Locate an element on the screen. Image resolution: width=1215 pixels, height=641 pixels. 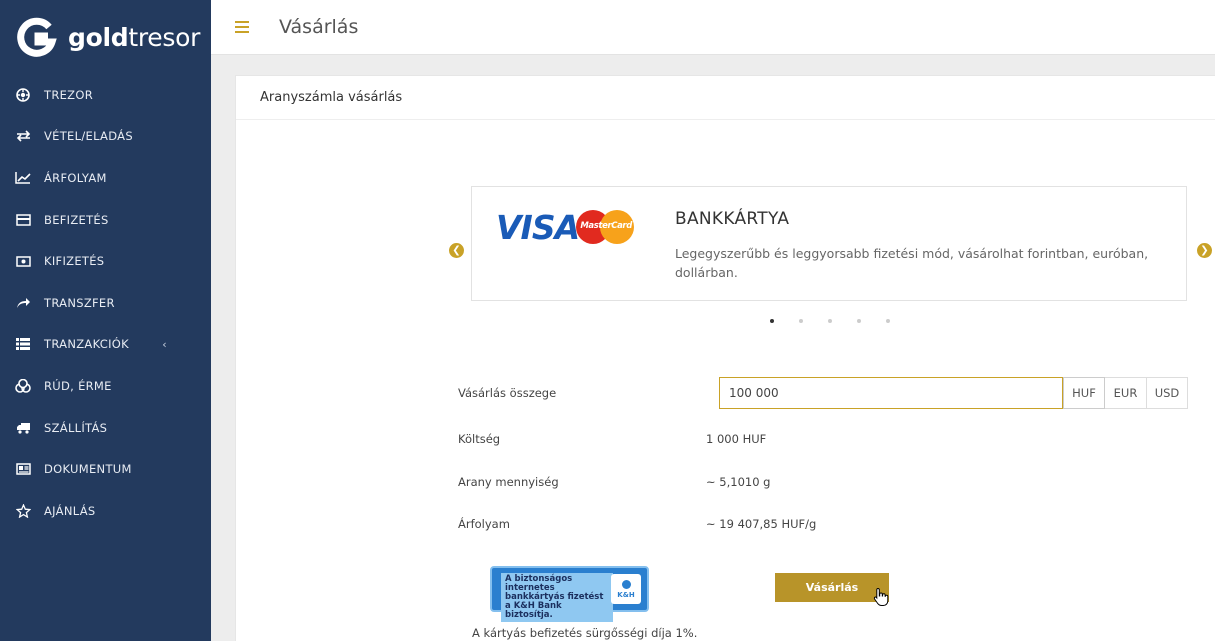
vault-icon is located at coordinates (23, 95).